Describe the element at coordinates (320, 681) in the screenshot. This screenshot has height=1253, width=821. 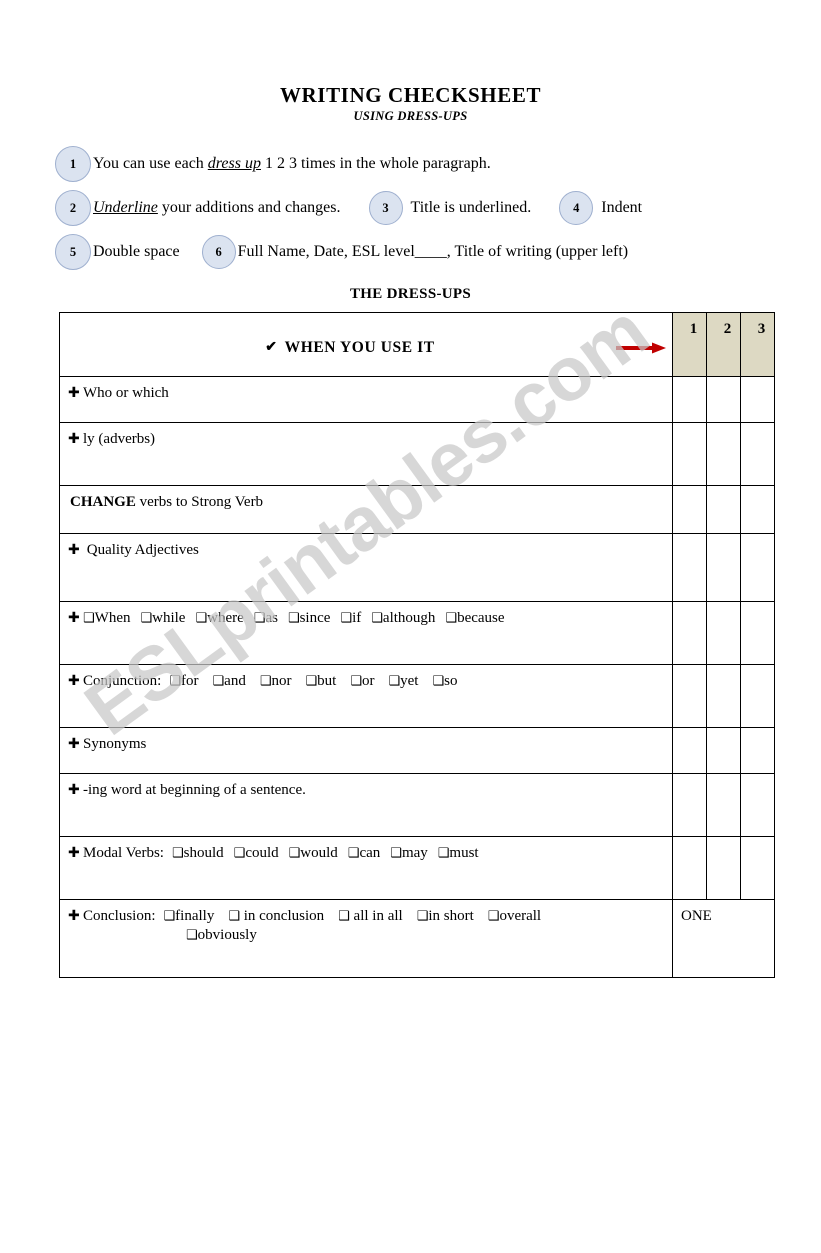
I see `option-but: ❑but` at that location.